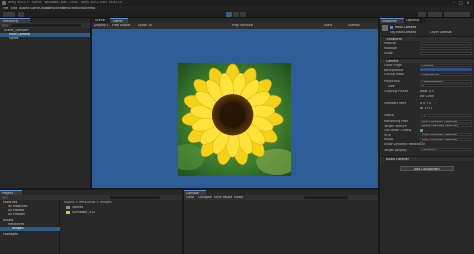 This screenshot has width=474, height=254. I want to click on hdr-dropdown: Use Graphics Settings, so click(446, 135).